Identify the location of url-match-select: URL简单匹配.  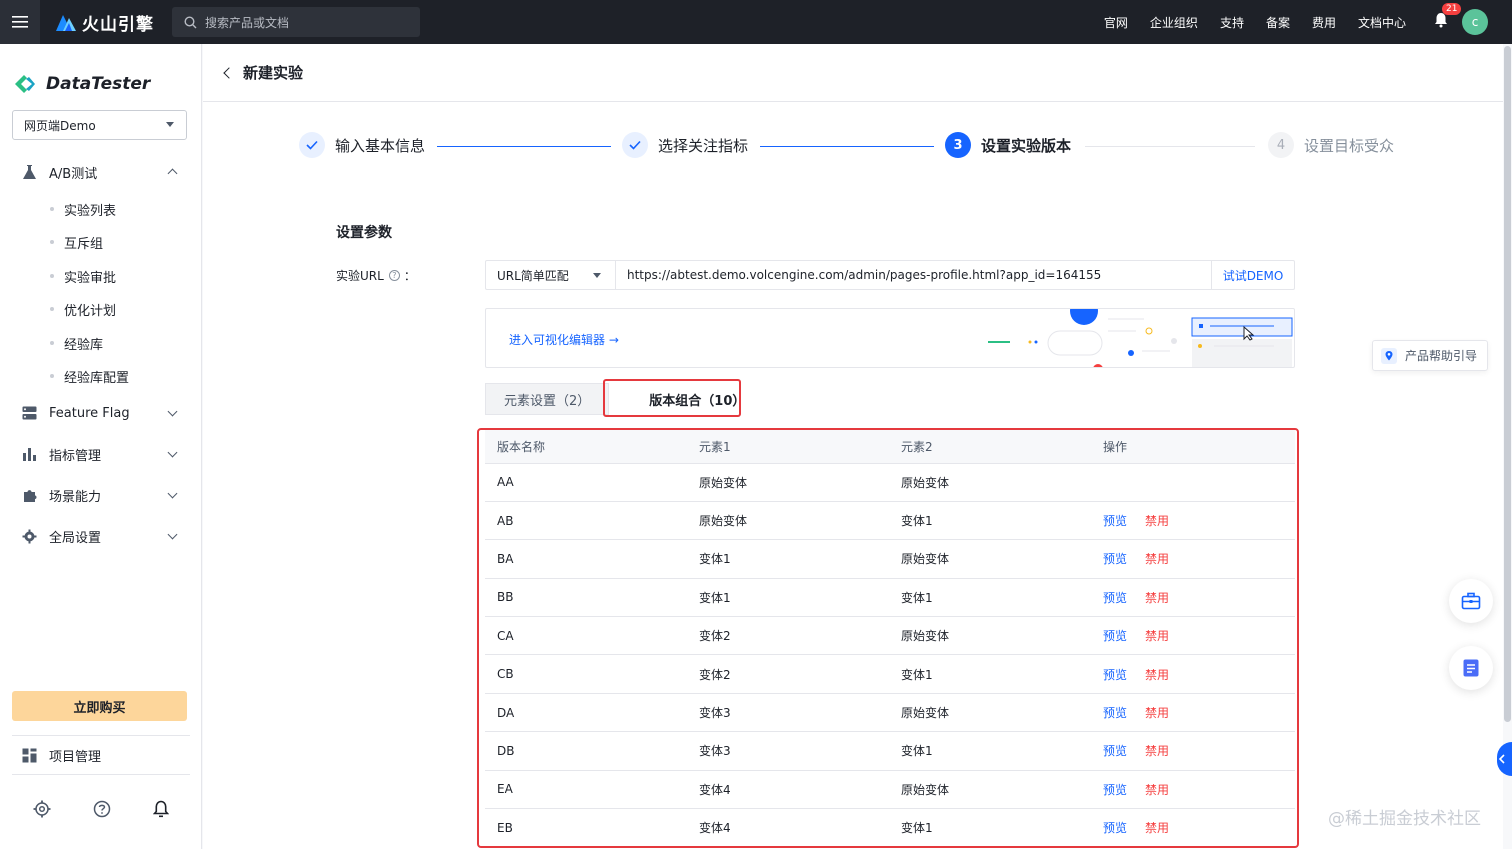
(551, 275).